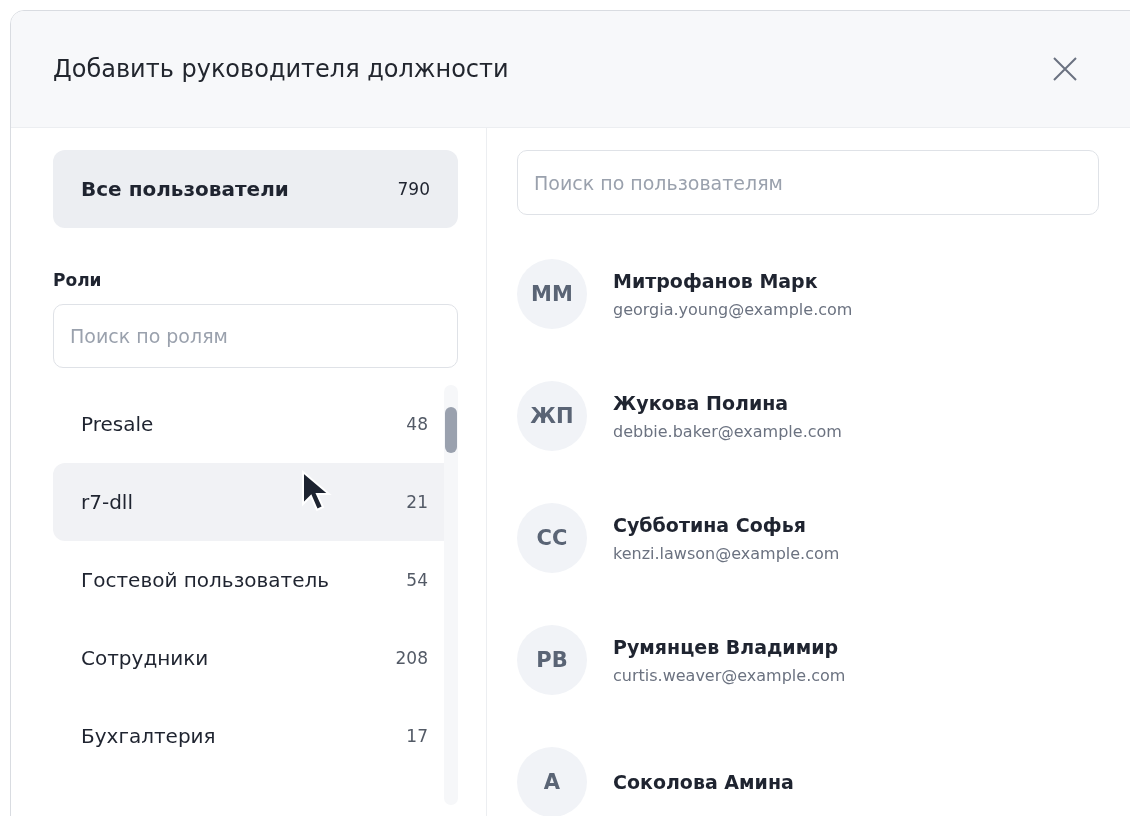  What do you see at coordinates (248, 424) in the screenshot?
I see `role-item: Presale 48` at bounding box center [248, 424].